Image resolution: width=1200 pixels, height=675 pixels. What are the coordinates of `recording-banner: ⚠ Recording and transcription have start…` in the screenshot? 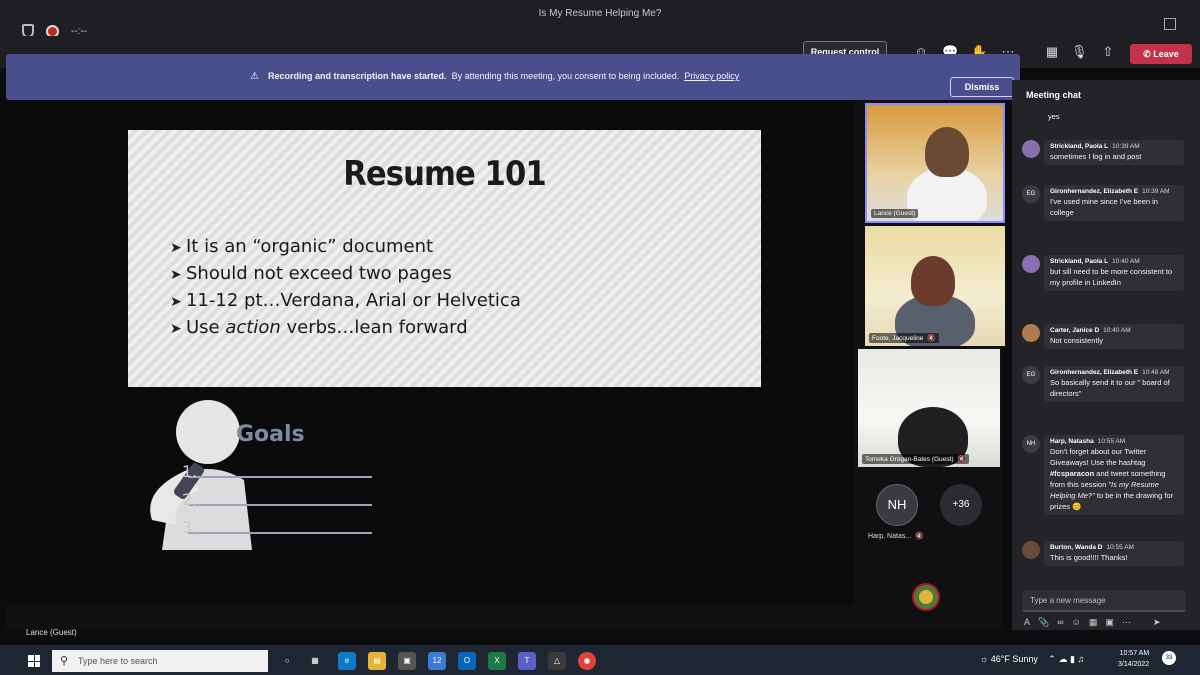 It's located at (513, 77).